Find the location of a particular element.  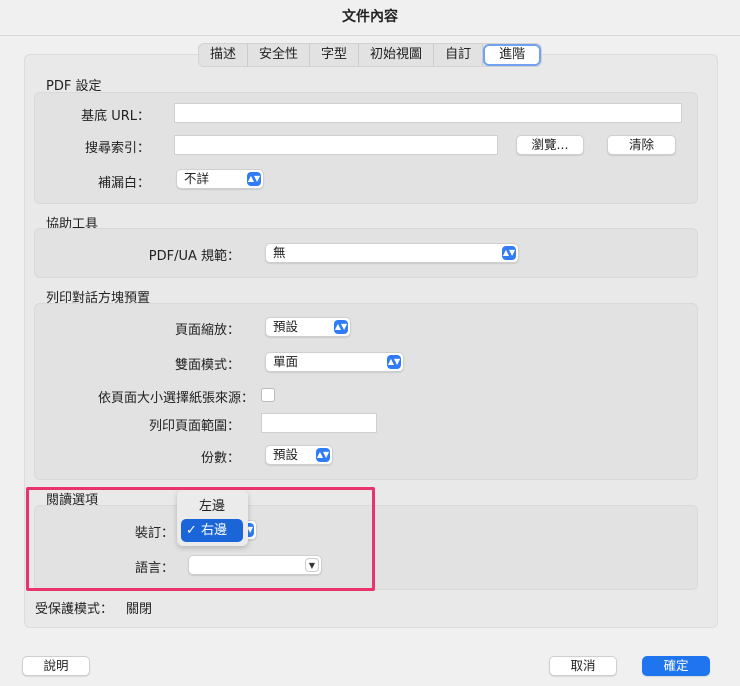

copies-label: 份數： is located at coordinates (220, 458).